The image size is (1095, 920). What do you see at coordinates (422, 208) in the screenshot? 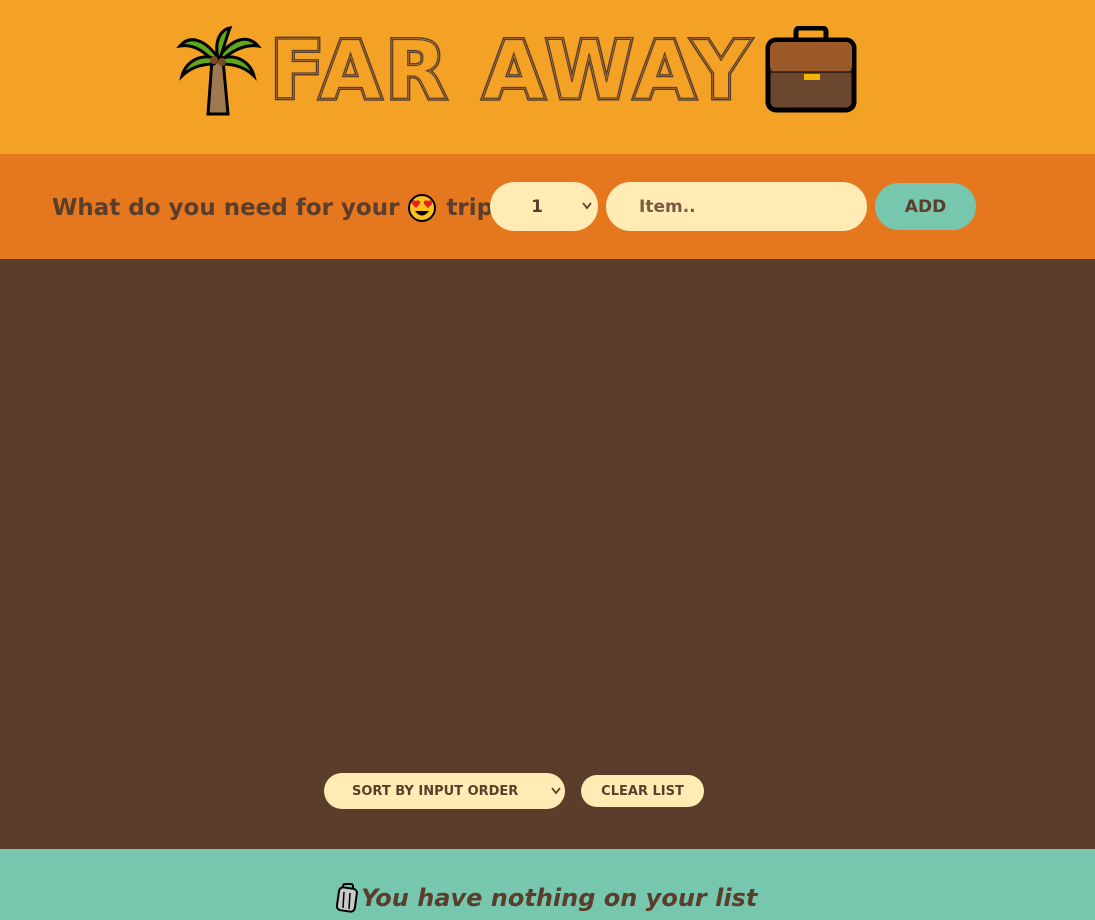
I see `heart-eyes-face-icon` at bounding box center [422, 208].